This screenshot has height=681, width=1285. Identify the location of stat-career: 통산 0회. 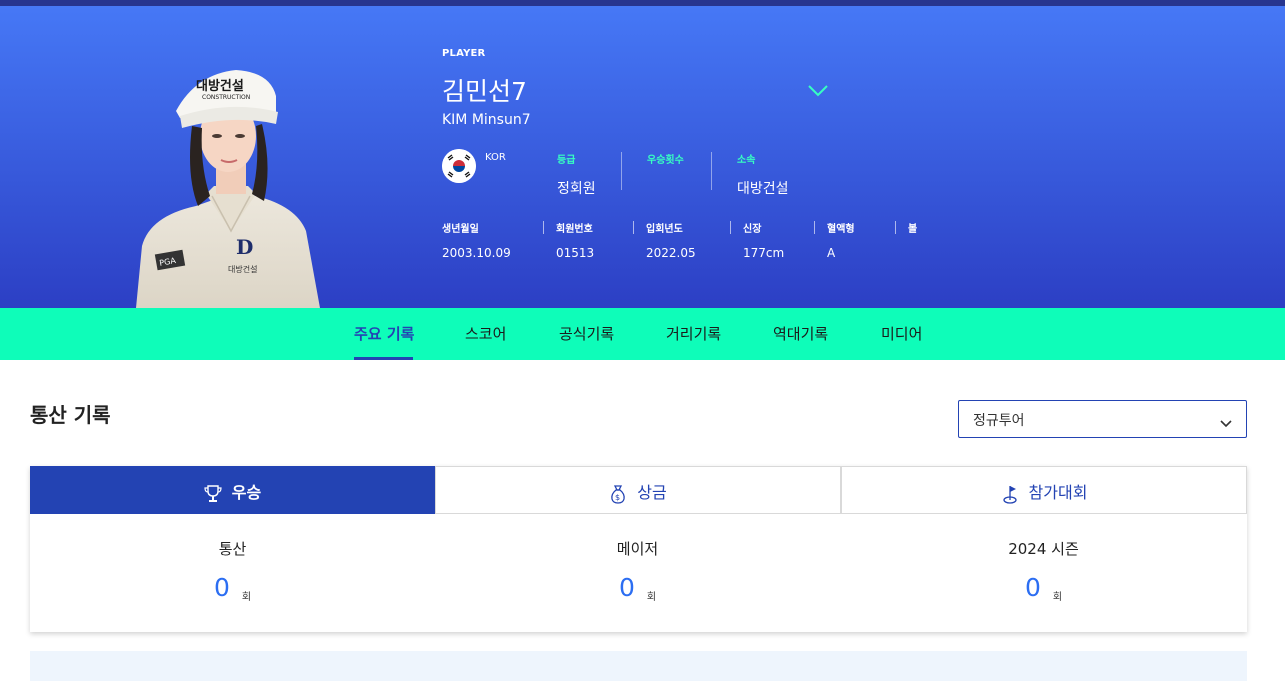
(232, 570).